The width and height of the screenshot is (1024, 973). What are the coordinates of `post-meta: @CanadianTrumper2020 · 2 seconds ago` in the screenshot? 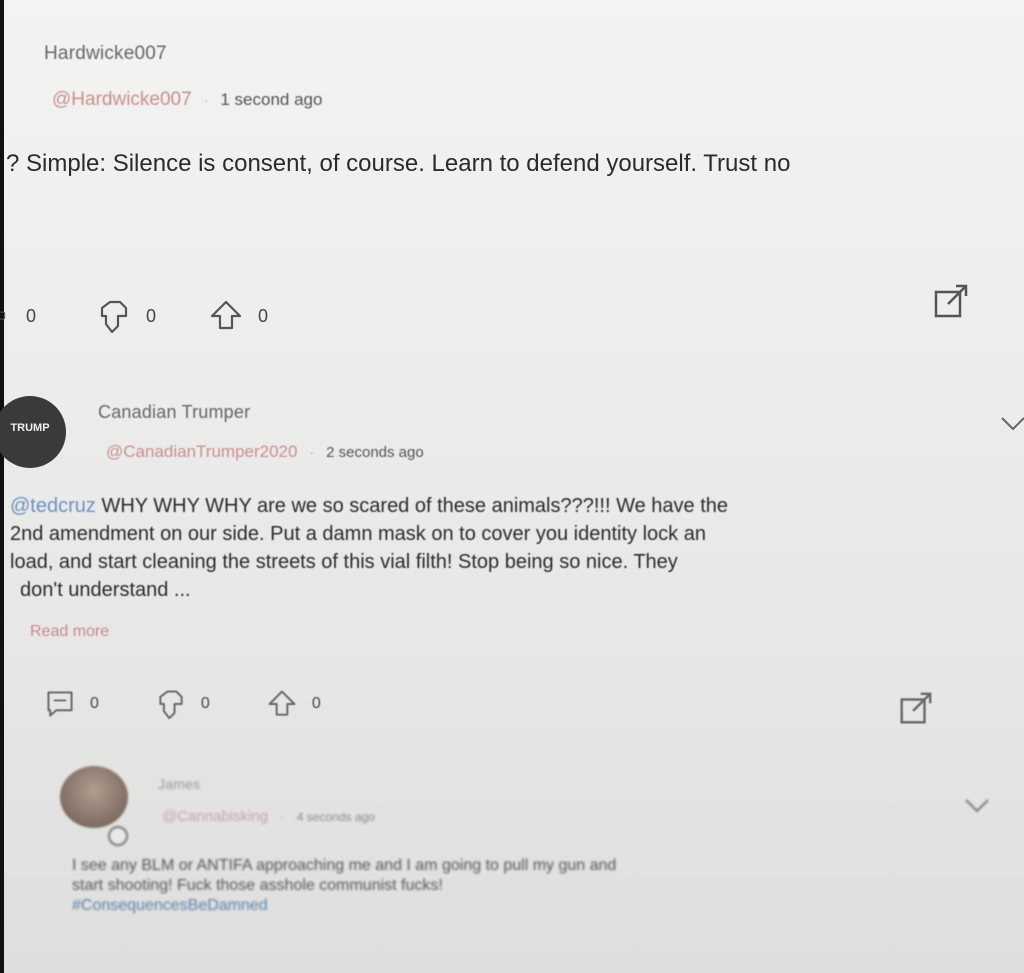 It's located at (265, 452).